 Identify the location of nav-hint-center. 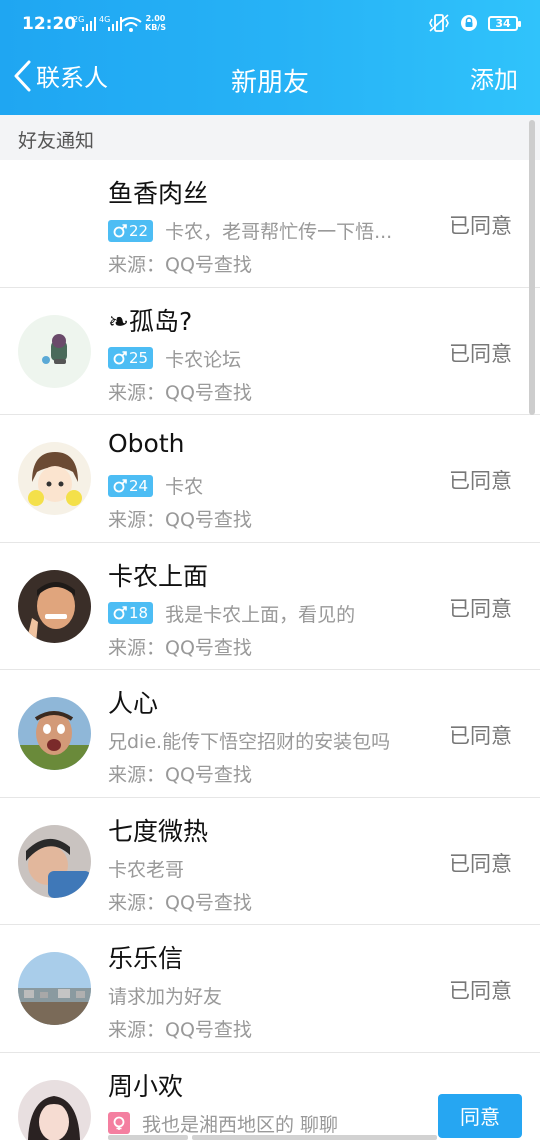
(314, 1137).